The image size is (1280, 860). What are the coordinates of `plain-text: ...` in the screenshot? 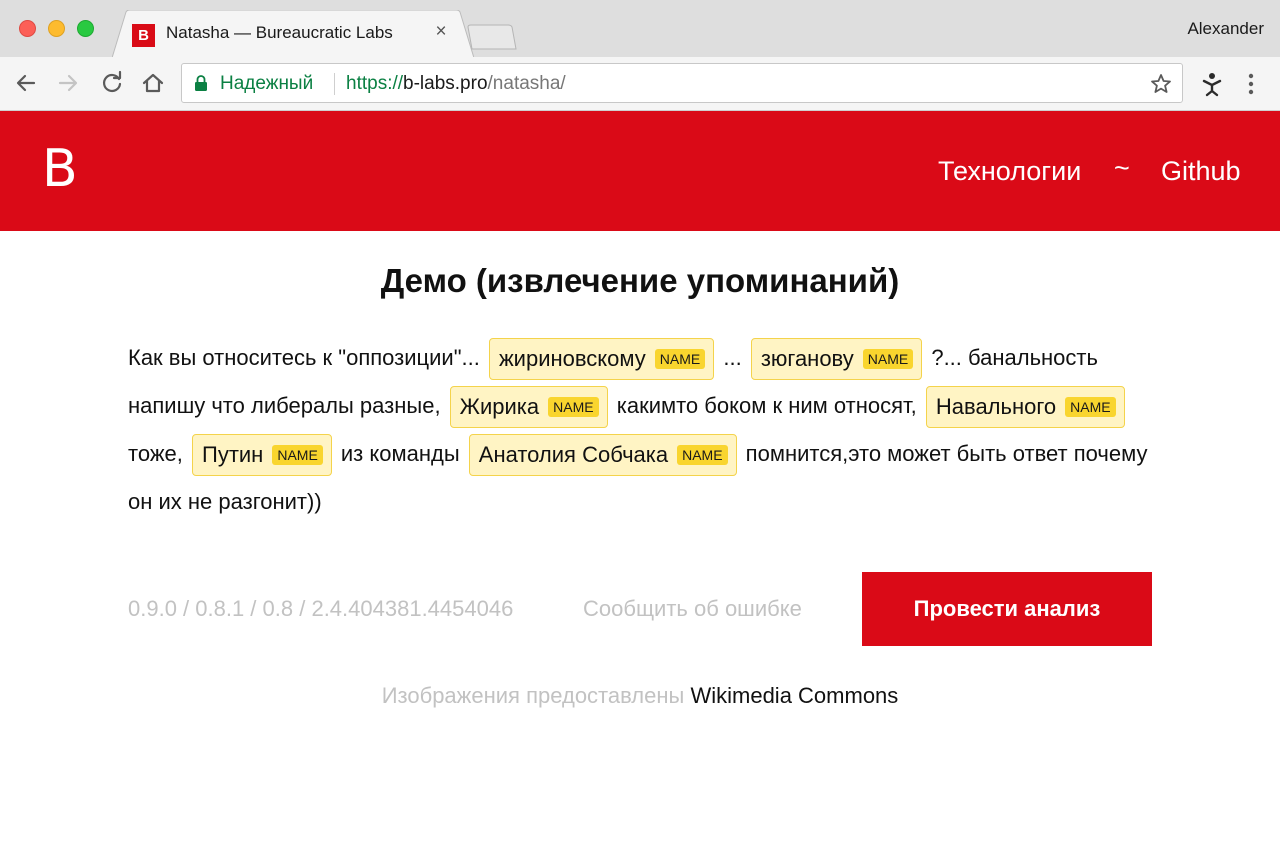 It's located at (732, 357).